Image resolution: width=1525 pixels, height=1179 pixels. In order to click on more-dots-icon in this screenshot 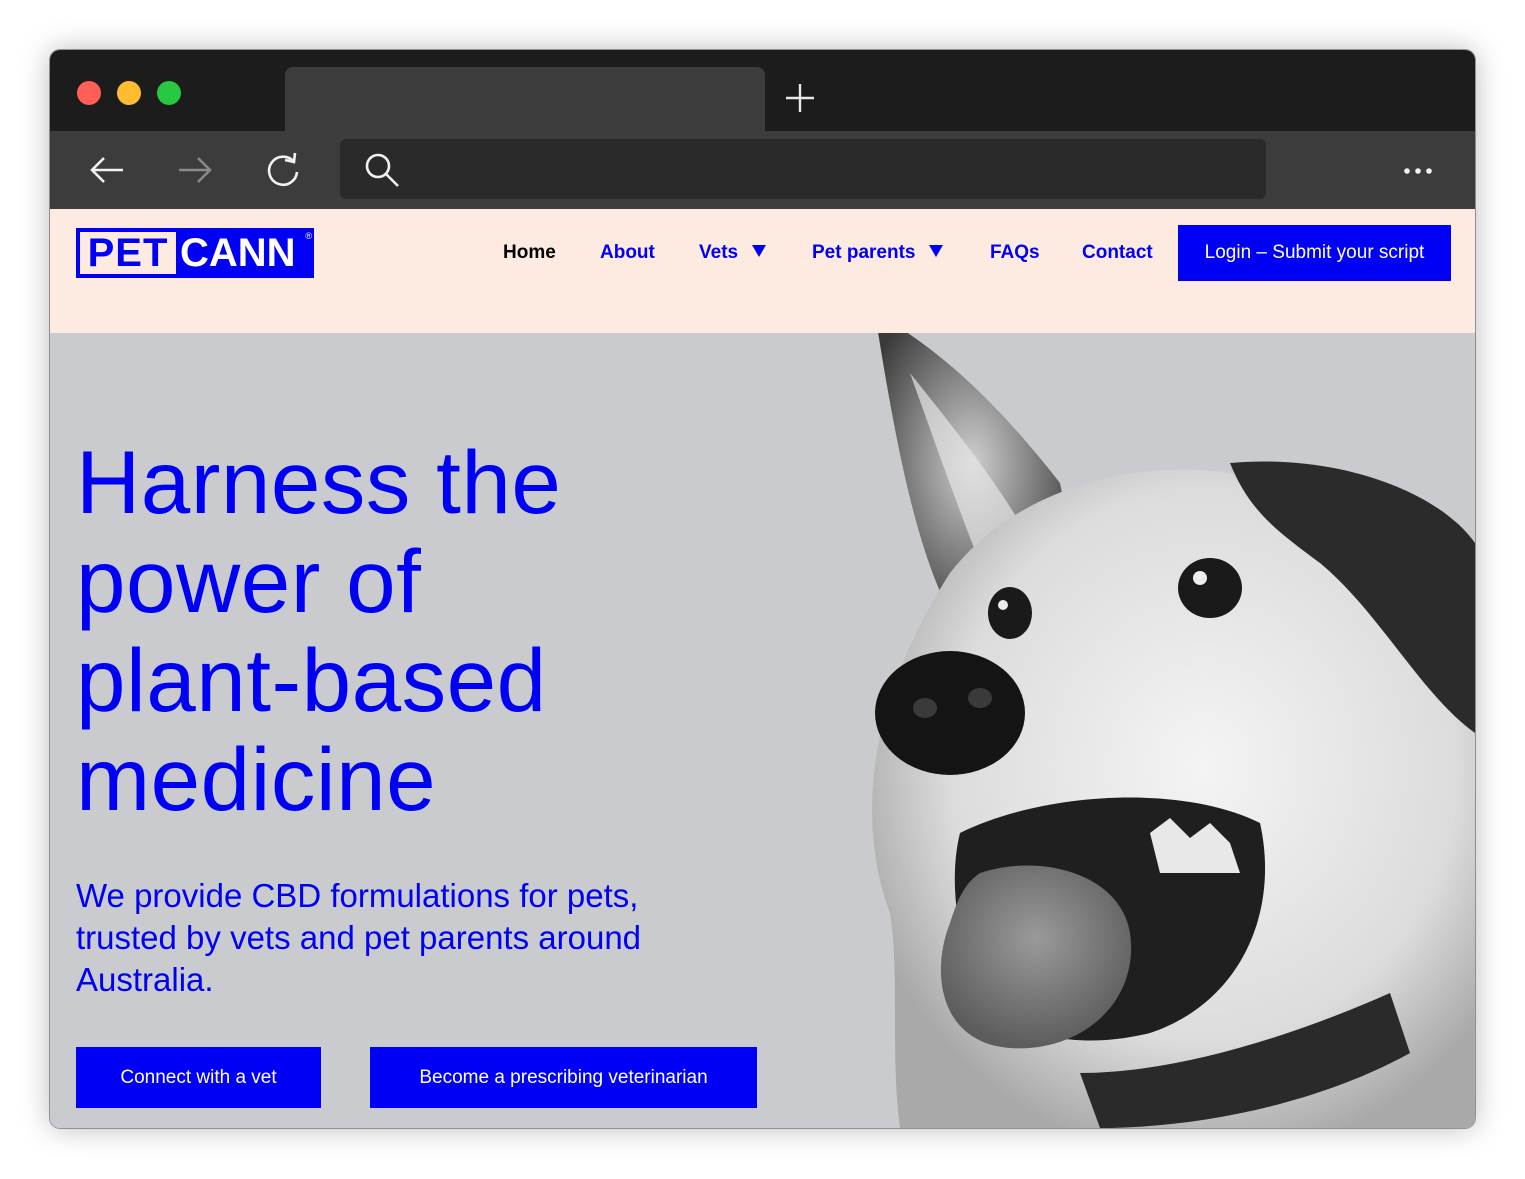, I will do `click(1418, 171)`.